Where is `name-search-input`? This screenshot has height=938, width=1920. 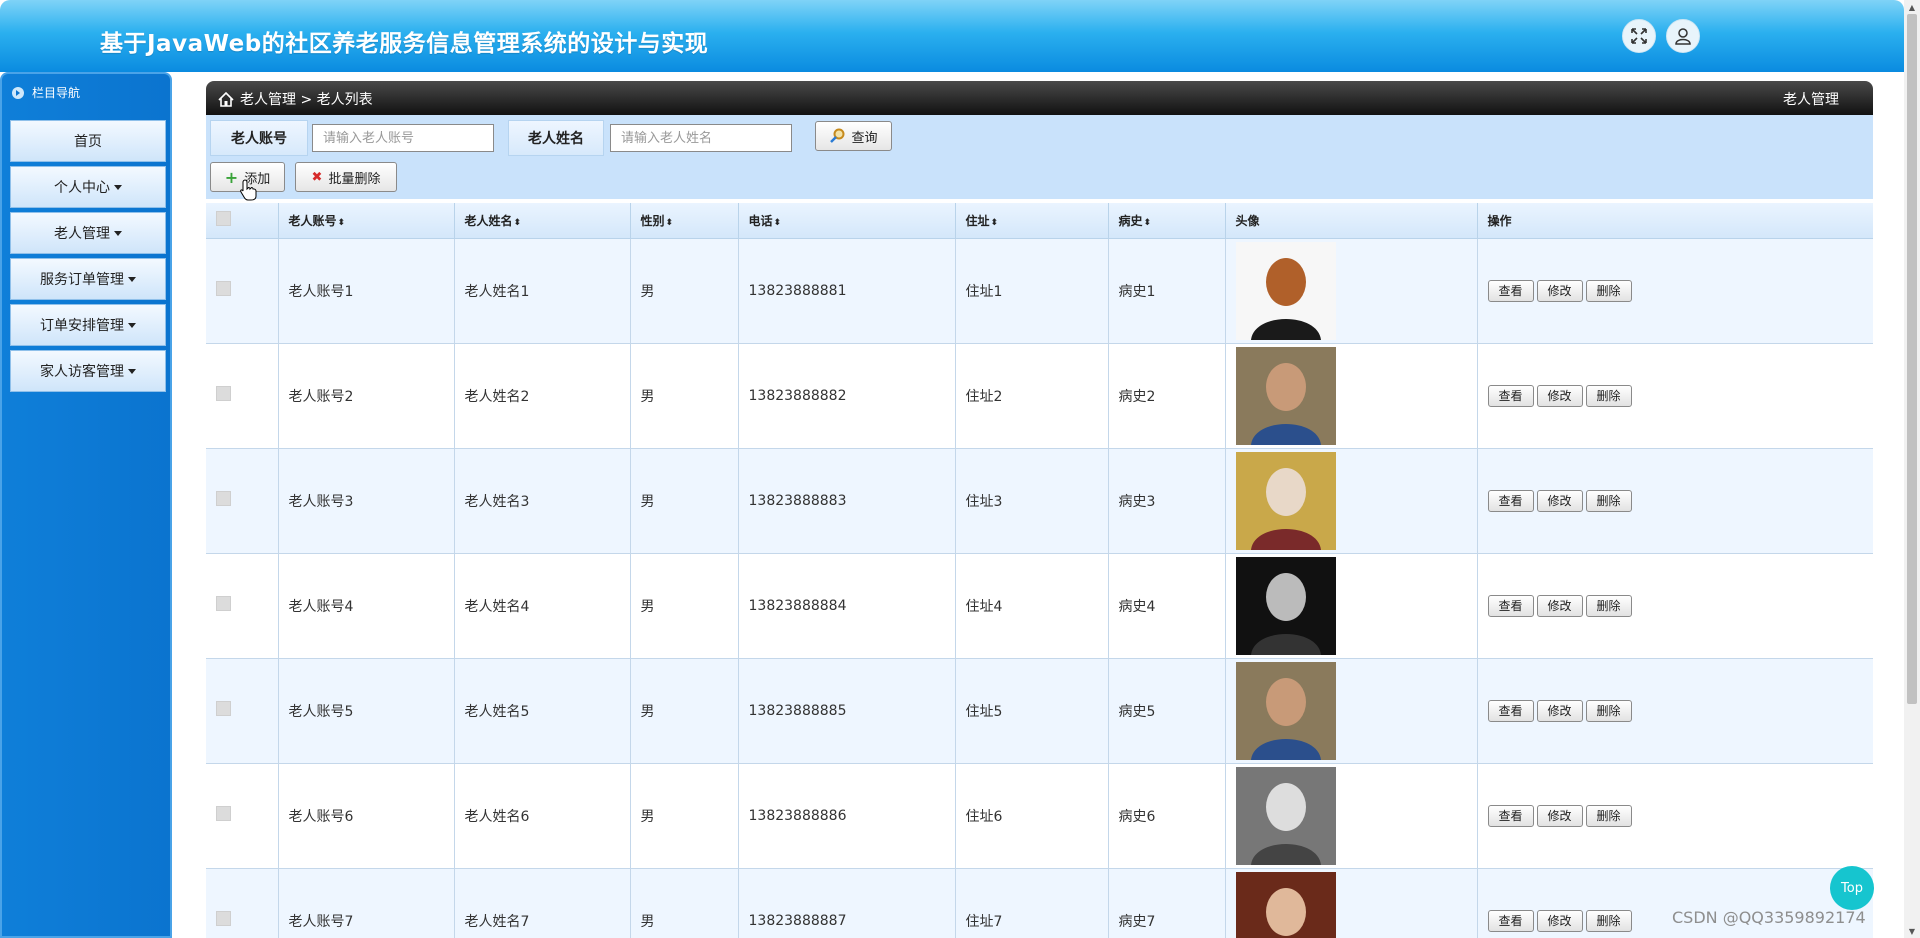 name-search-input is located at coordinates (701, 138).